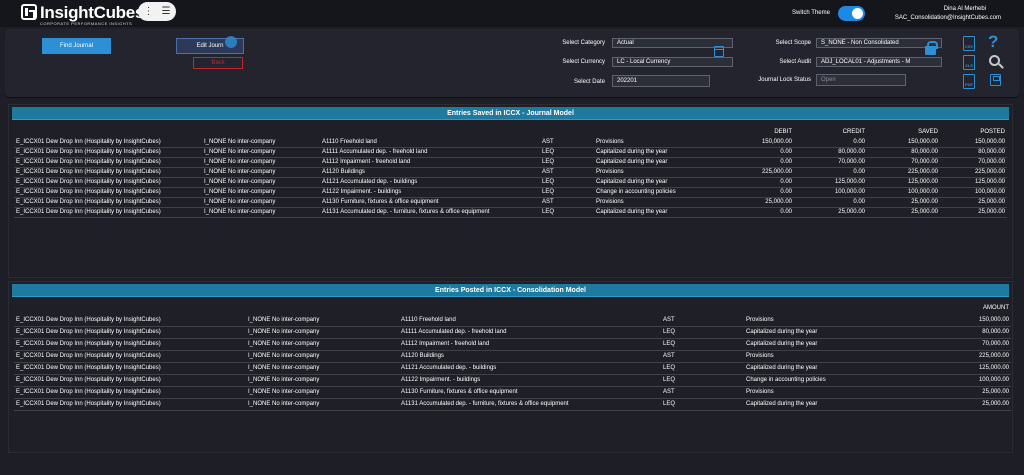 The height and width of the screenshot is (475, 1024). I want to click on amount-column-header: AMOUNT, so click(958, 308).